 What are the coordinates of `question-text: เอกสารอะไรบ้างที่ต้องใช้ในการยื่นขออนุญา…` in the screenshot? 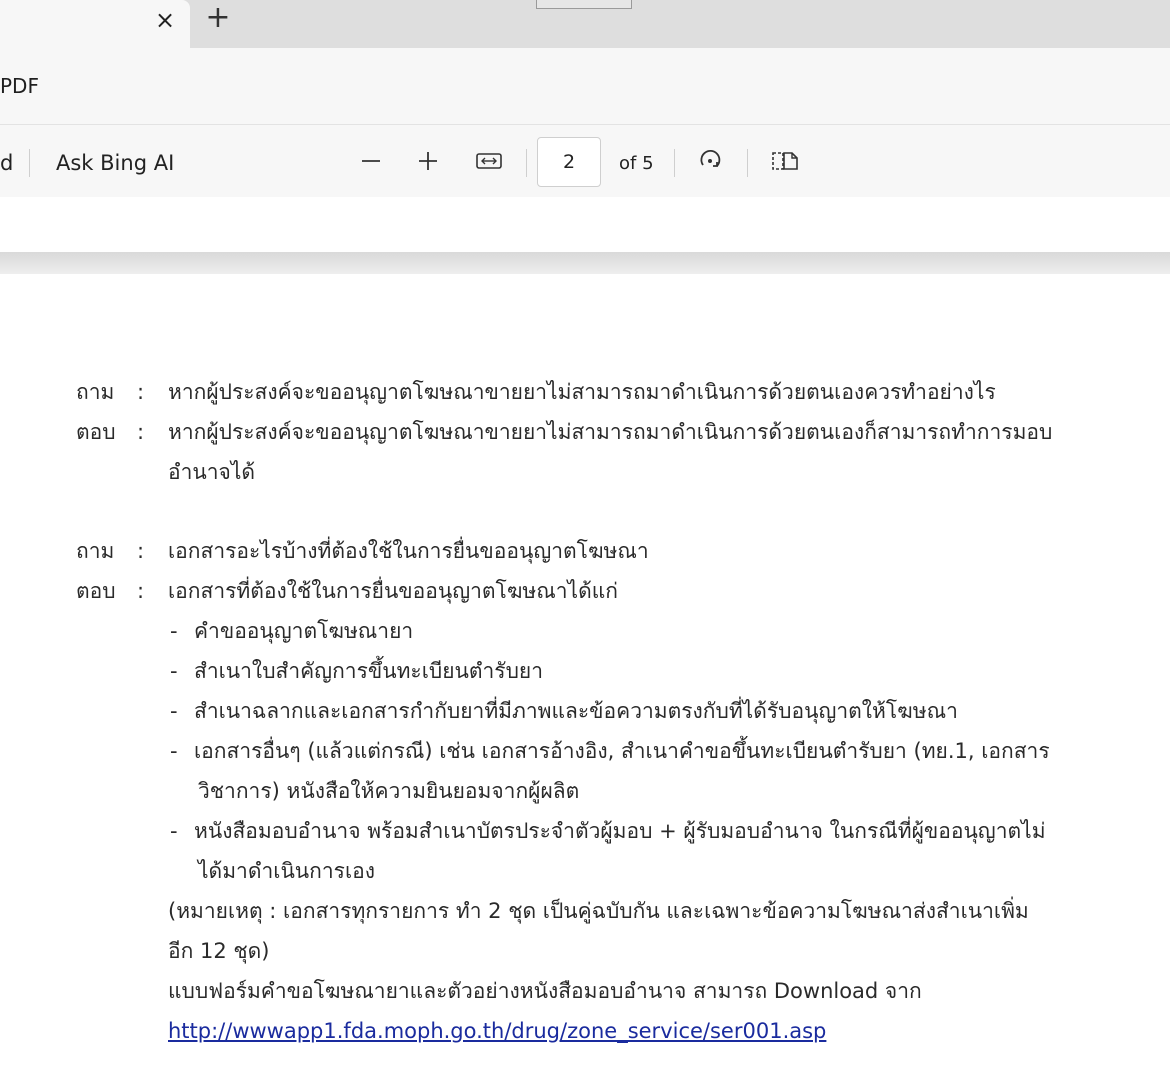 It's located at (408, 551).